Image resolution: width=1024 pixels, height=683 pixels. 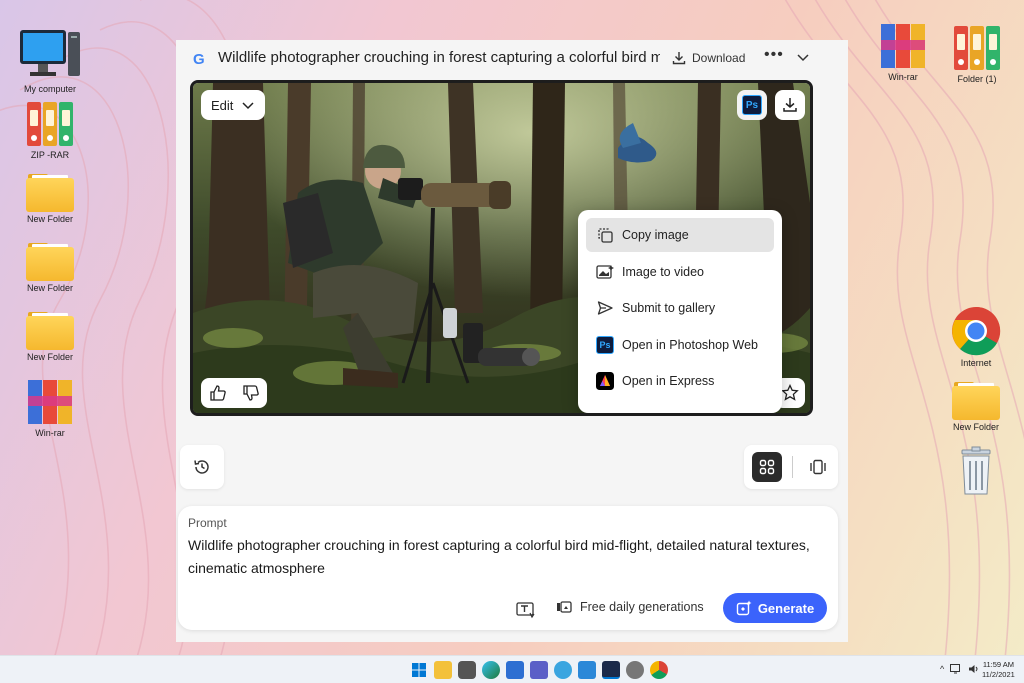 I want to click on thumbs-up-icon, so click(x=218, y=393).